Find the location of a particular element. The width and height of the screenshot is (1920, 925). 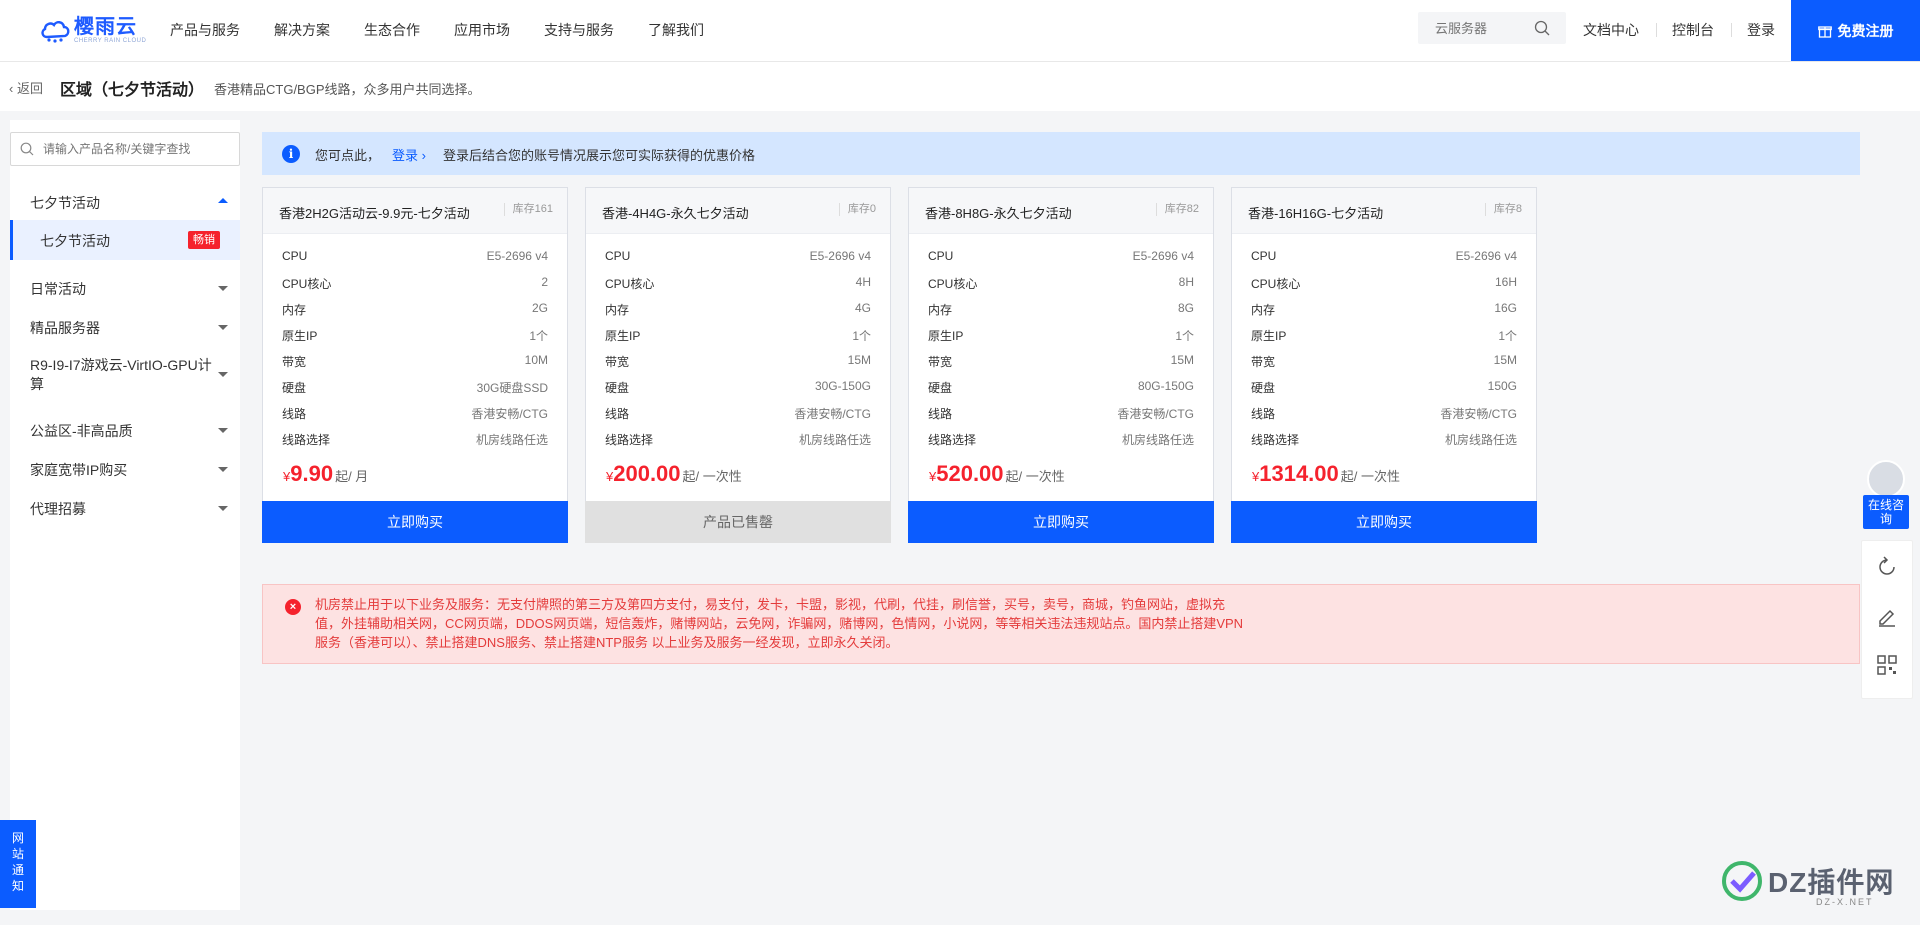

product-title: 香港-8H8G-永久七夕活动 is located at coordinates (998, 213).